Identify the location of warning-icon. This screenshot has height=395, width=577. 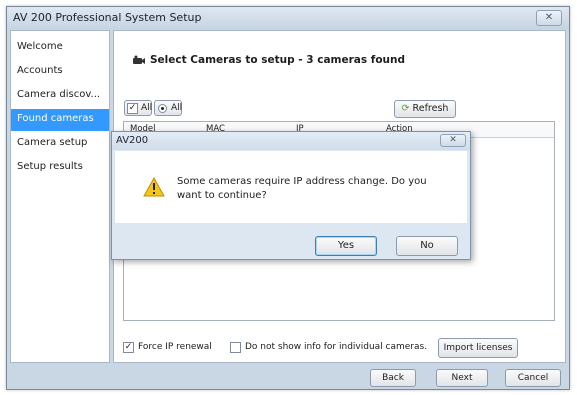
(154, 187).